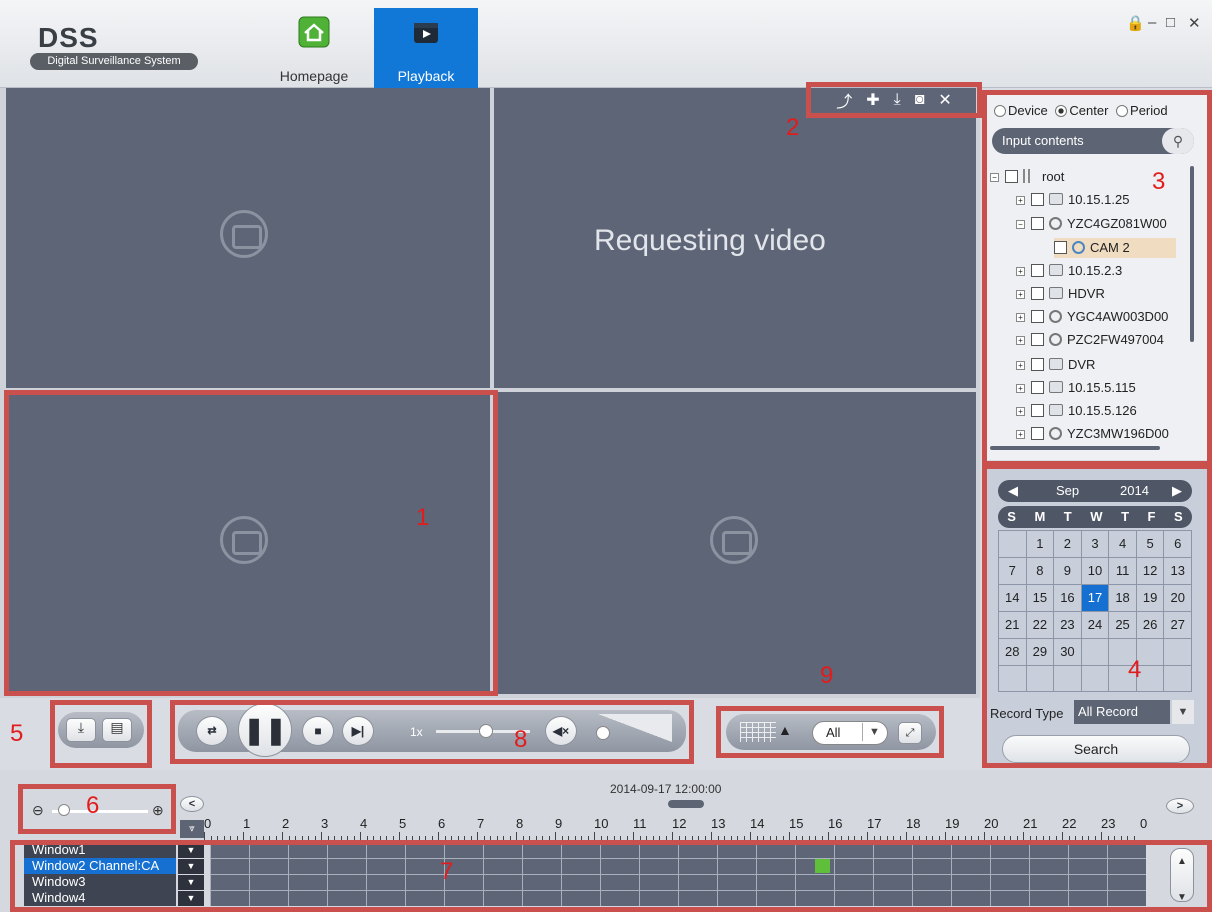 Image resolution: width=1212 pixels, height=912 pixels. Describe the element at coordinates (601, 823) in the screenshot. I see `hour-tick-label: 10` at that location.